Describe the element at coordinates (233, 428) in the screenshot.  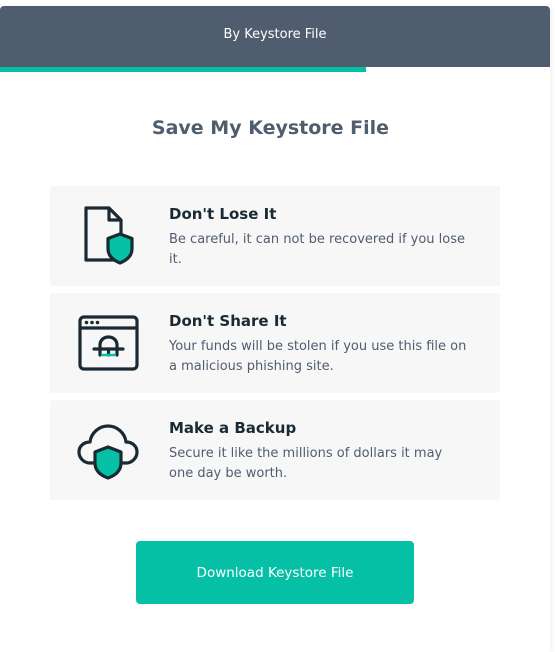
I see `tip-title: Make a Backup` at that location.